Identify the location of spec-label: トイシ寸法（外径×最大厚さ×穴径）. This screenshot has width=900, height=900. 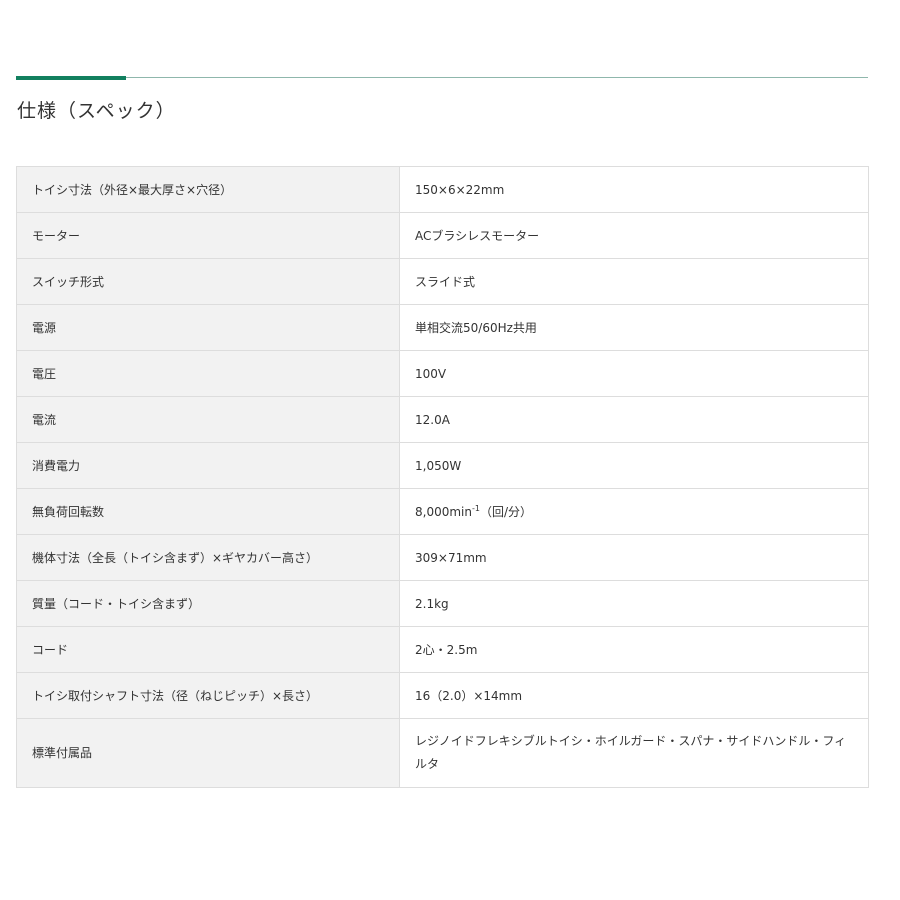
(208, 189).